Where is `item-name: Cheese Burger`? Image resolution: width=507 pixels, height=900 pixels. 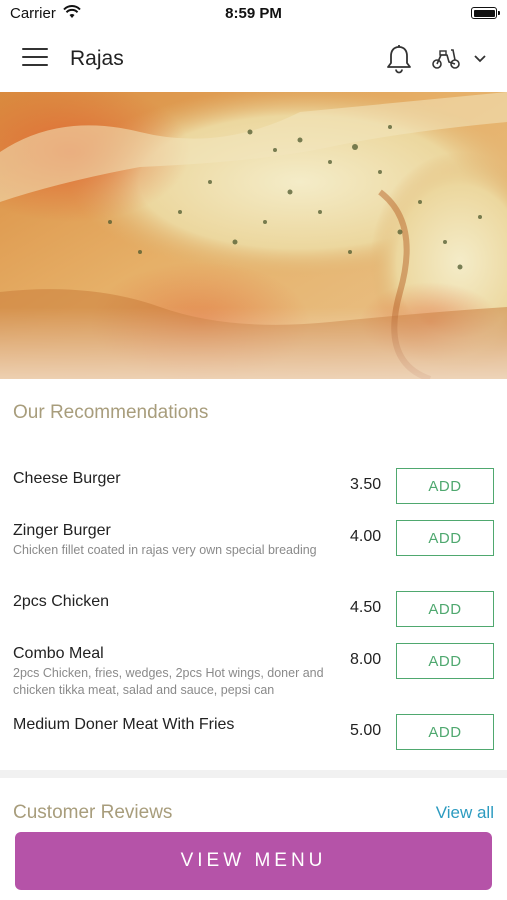
item-name: Cheese Burger is located at coordinates (67, 478).